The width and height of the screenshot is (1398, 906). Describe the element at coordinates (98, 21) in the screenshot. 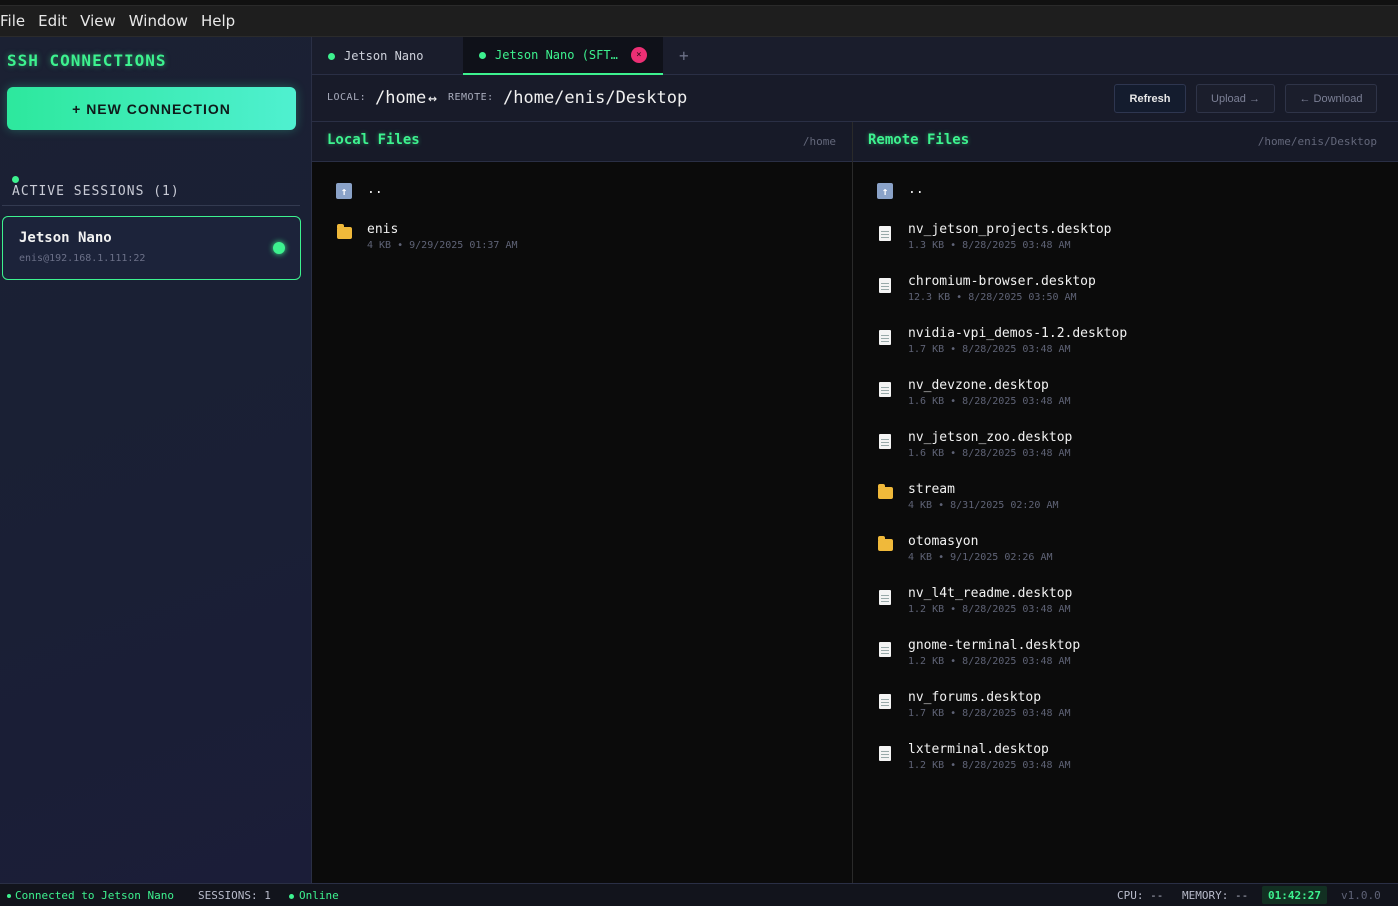

I see `menu-view: View` at that location.